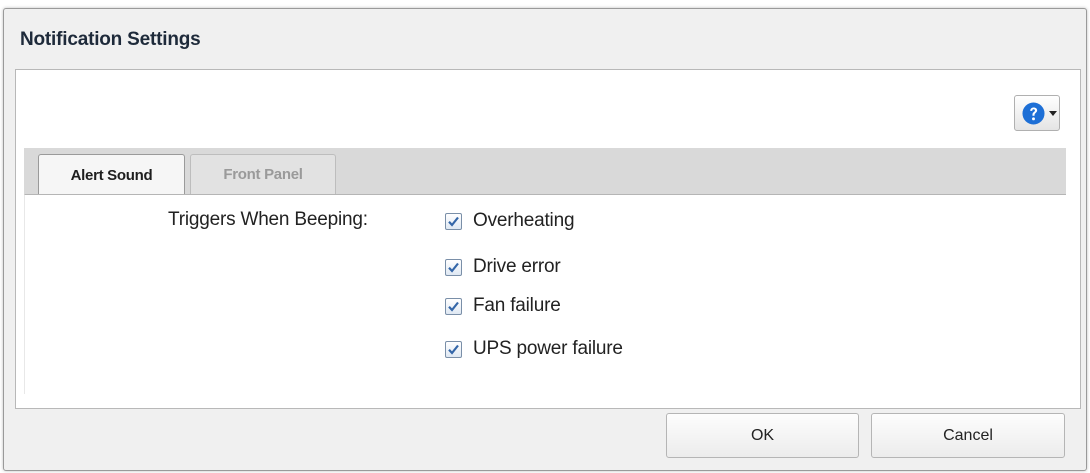 The image size is (1090, 473). I want to click on option-label: Fan failure, so click(517, 305).